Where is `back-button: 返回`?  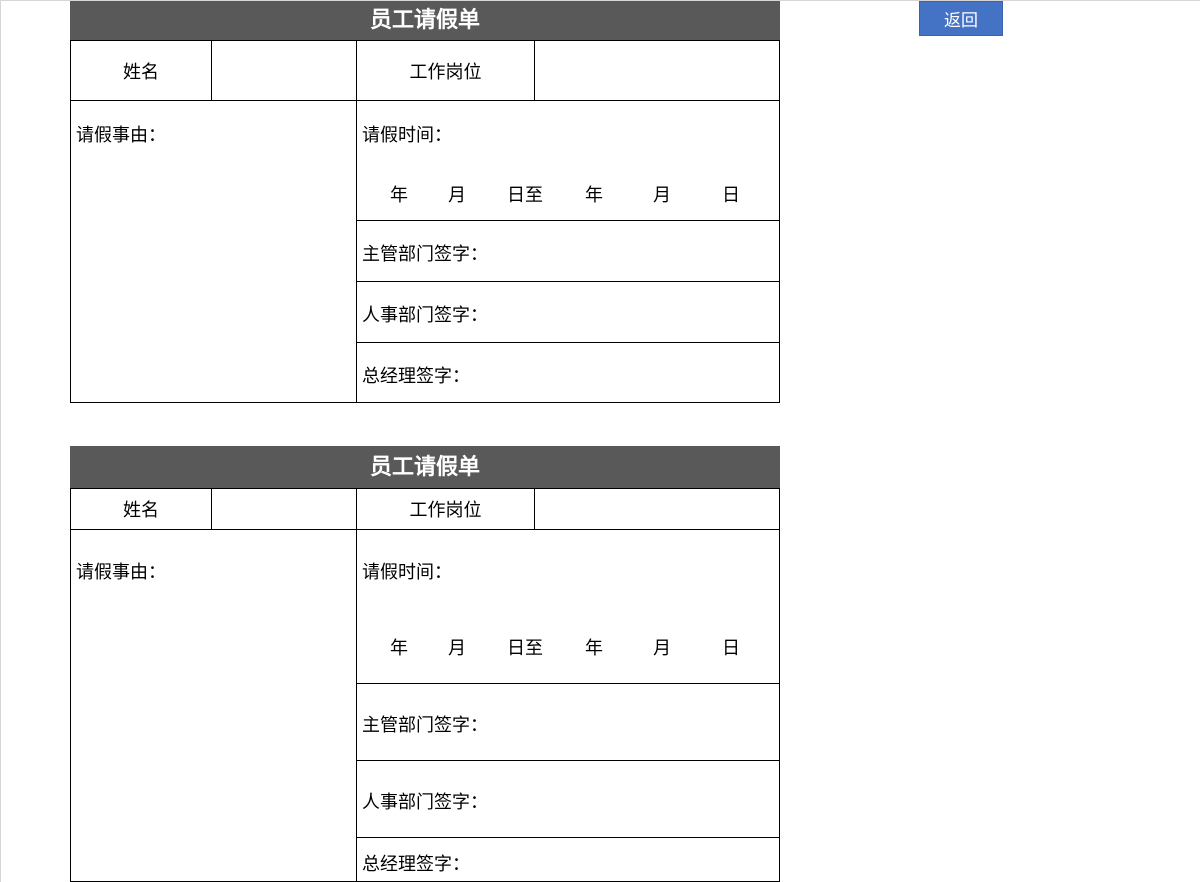 back-button: 返回 is located at coordinates (961, 18).